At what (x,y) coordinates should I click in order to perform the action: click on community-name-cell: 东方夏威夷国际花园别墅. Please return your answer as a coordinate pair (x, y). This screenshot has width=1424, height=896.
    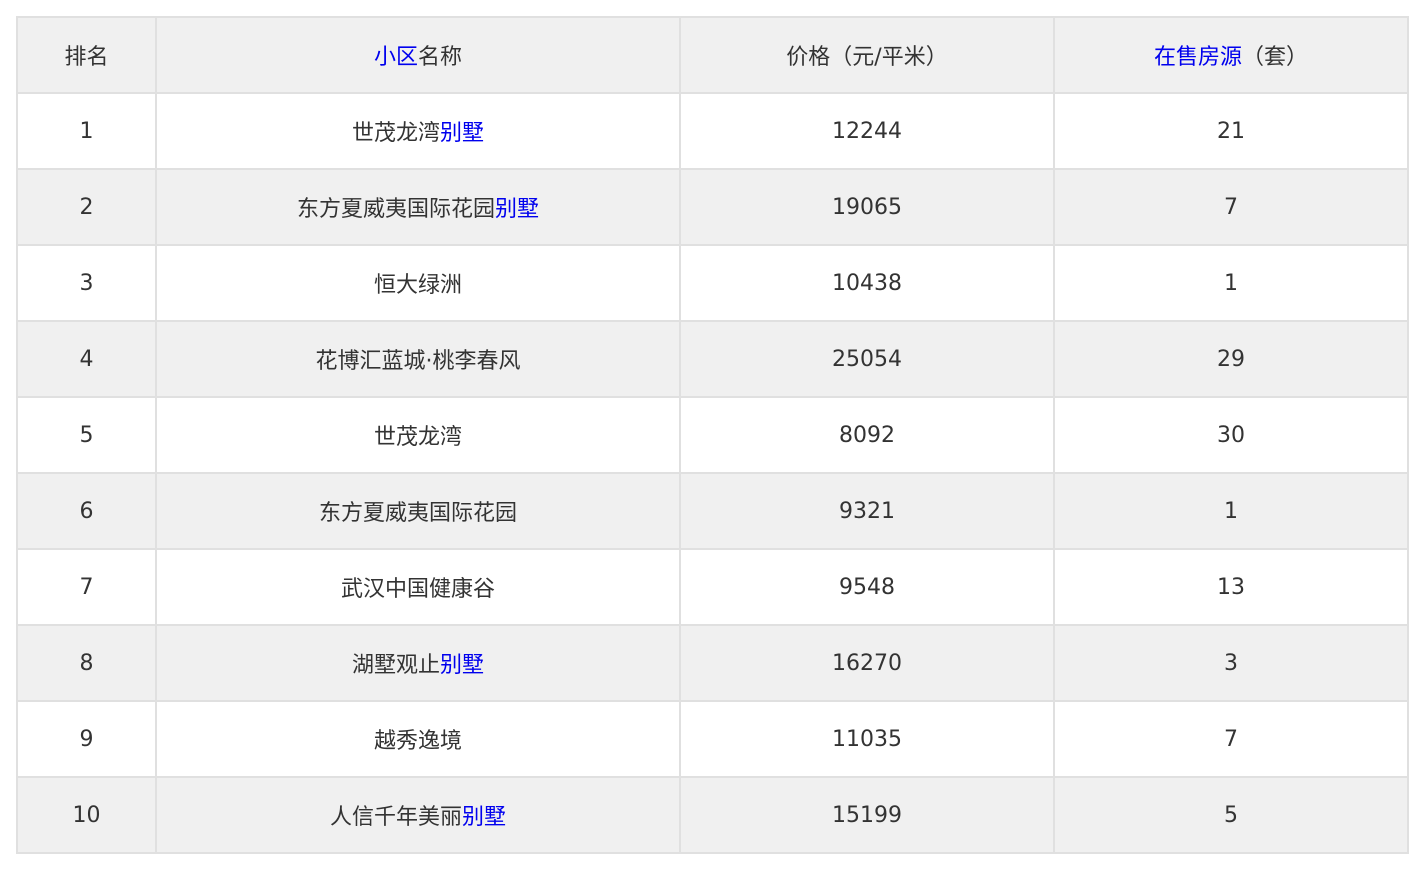
    Looking at the image, I should click on (418, 207).